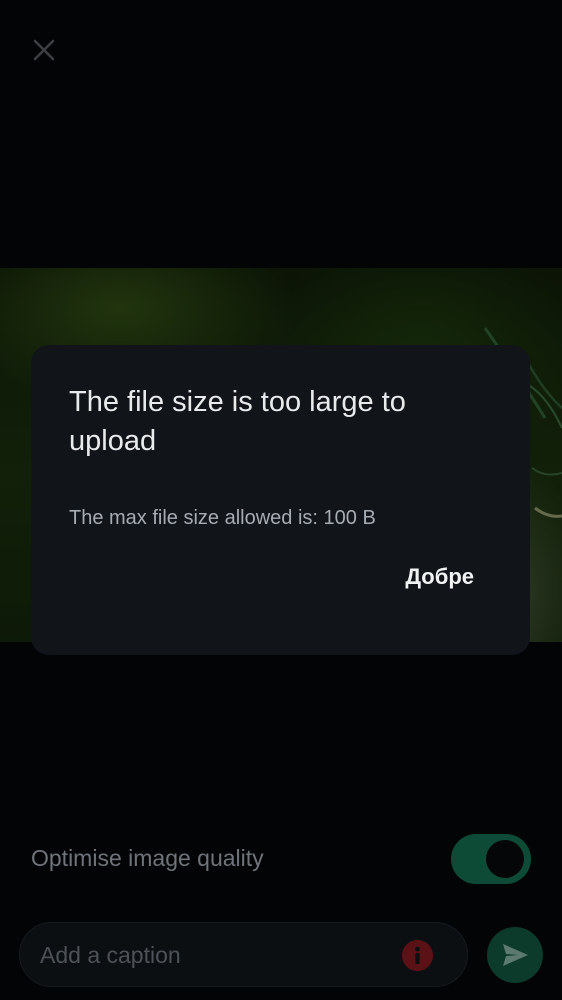  What do you see at coordinates (281, 859) in the screenshot?
I see `optimise-quality-row: Optimise image quality` at bounding box center [281, 859].